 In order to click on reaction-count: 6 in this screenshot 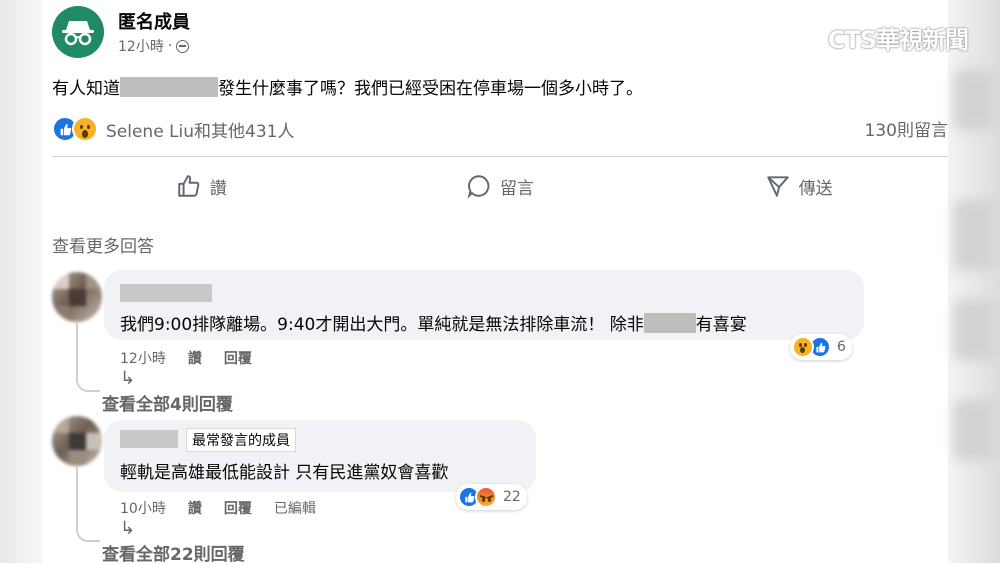, I will do `click(841, 347)`.